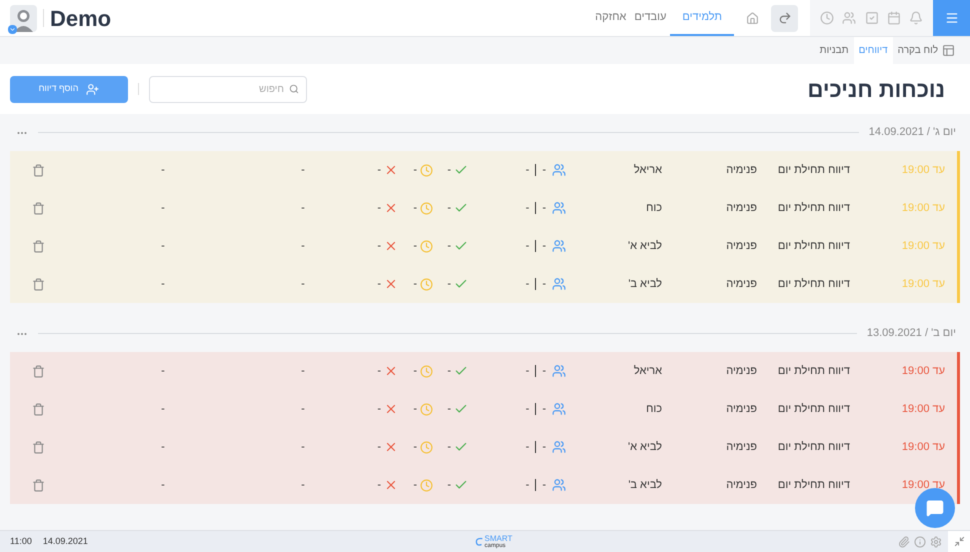 Image resolution: width=970 pixels, height=552 pixels. I want to click on search-field: חיפוש, so click(228, 89).